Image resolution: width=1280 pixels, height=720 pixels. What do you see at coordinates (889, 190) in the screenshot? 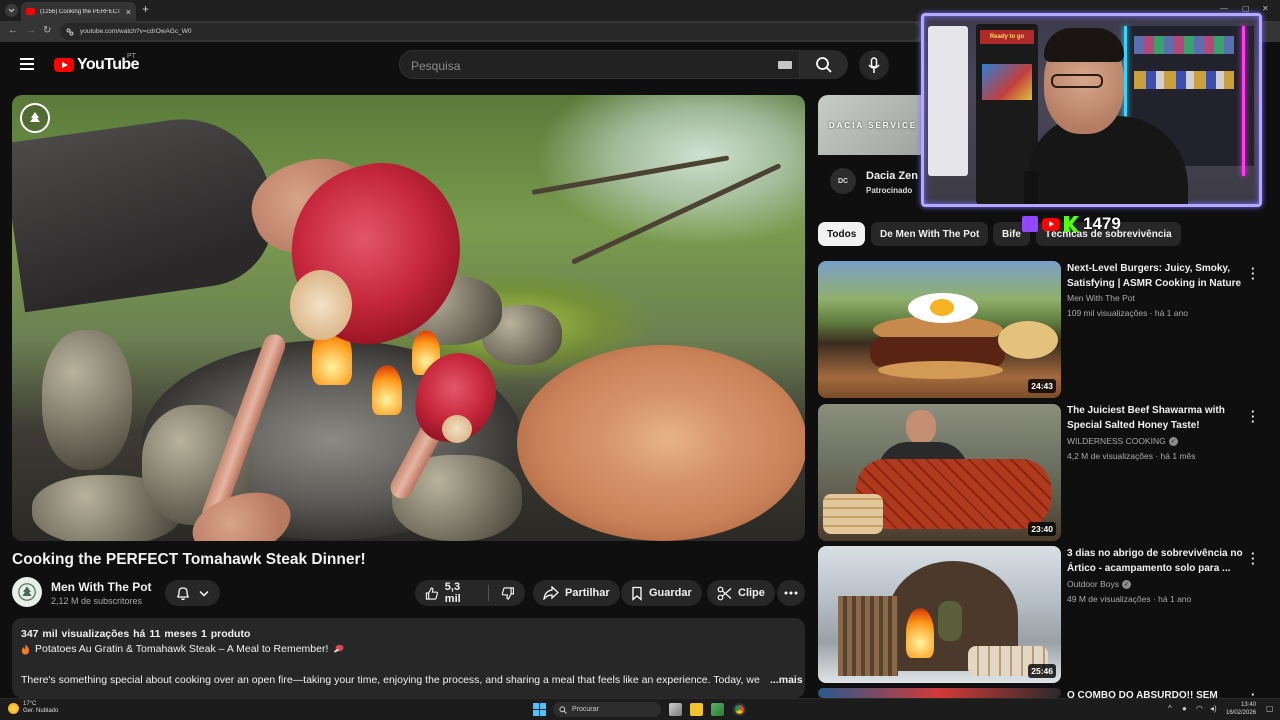
I see `sponsored-label: Patrocinado` at bounding box center [889, 190].